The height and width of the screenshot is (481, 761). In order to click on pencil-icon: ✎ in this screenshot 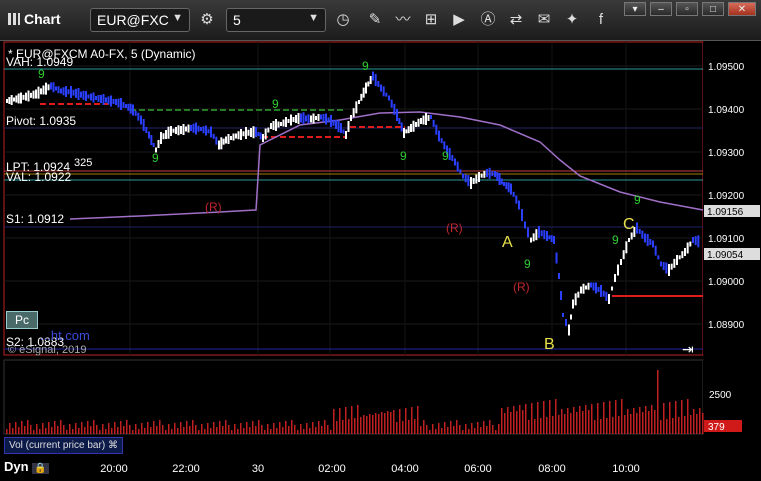, I will do `click(375, 20)`.